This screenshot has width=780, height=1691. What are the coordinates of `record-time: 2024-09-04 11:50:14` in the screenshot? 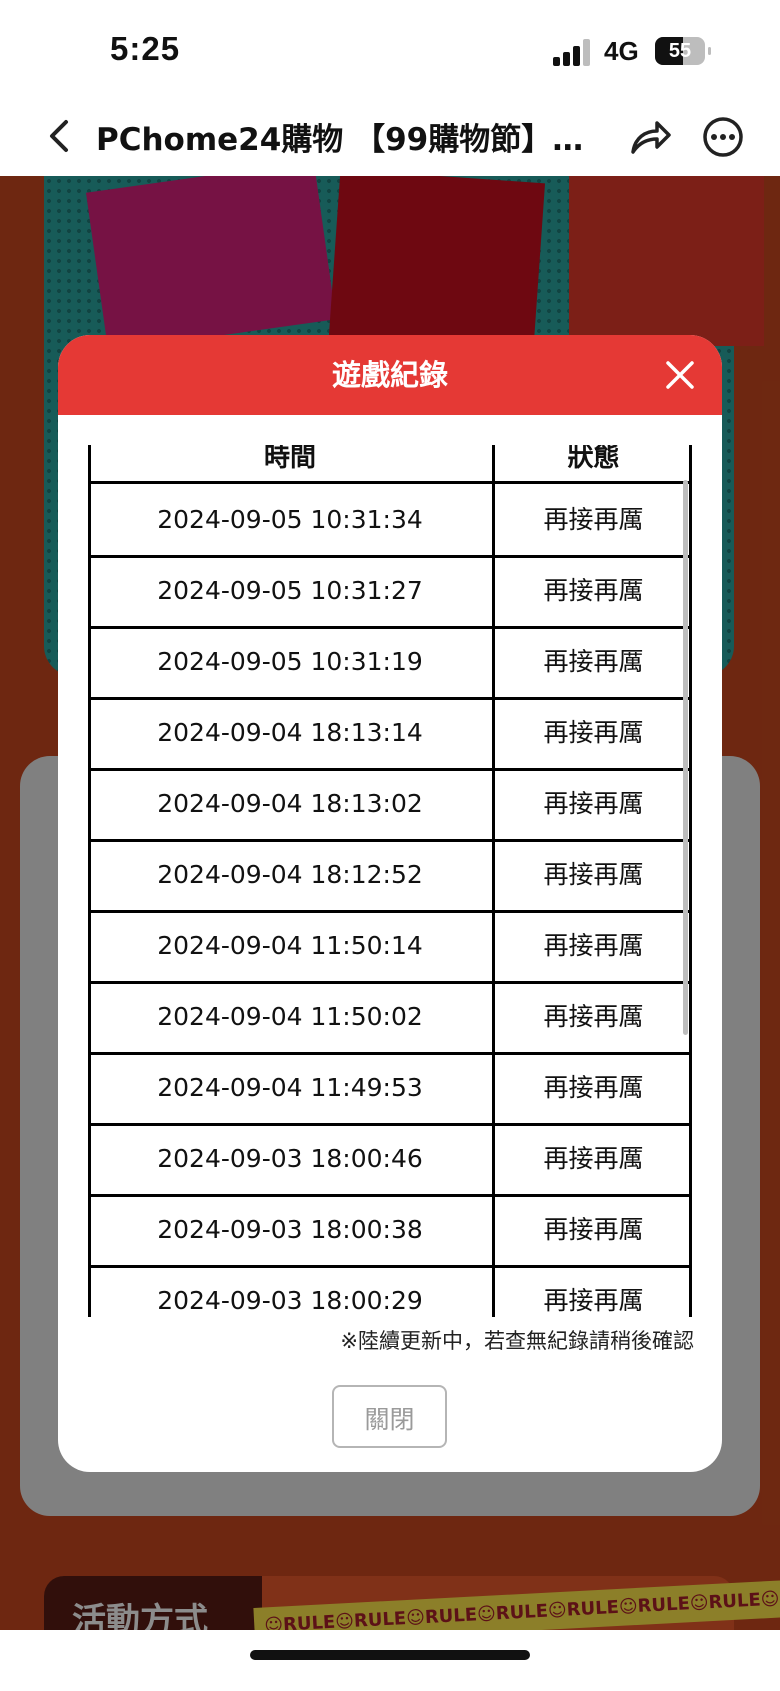 It's located at (290, 945).